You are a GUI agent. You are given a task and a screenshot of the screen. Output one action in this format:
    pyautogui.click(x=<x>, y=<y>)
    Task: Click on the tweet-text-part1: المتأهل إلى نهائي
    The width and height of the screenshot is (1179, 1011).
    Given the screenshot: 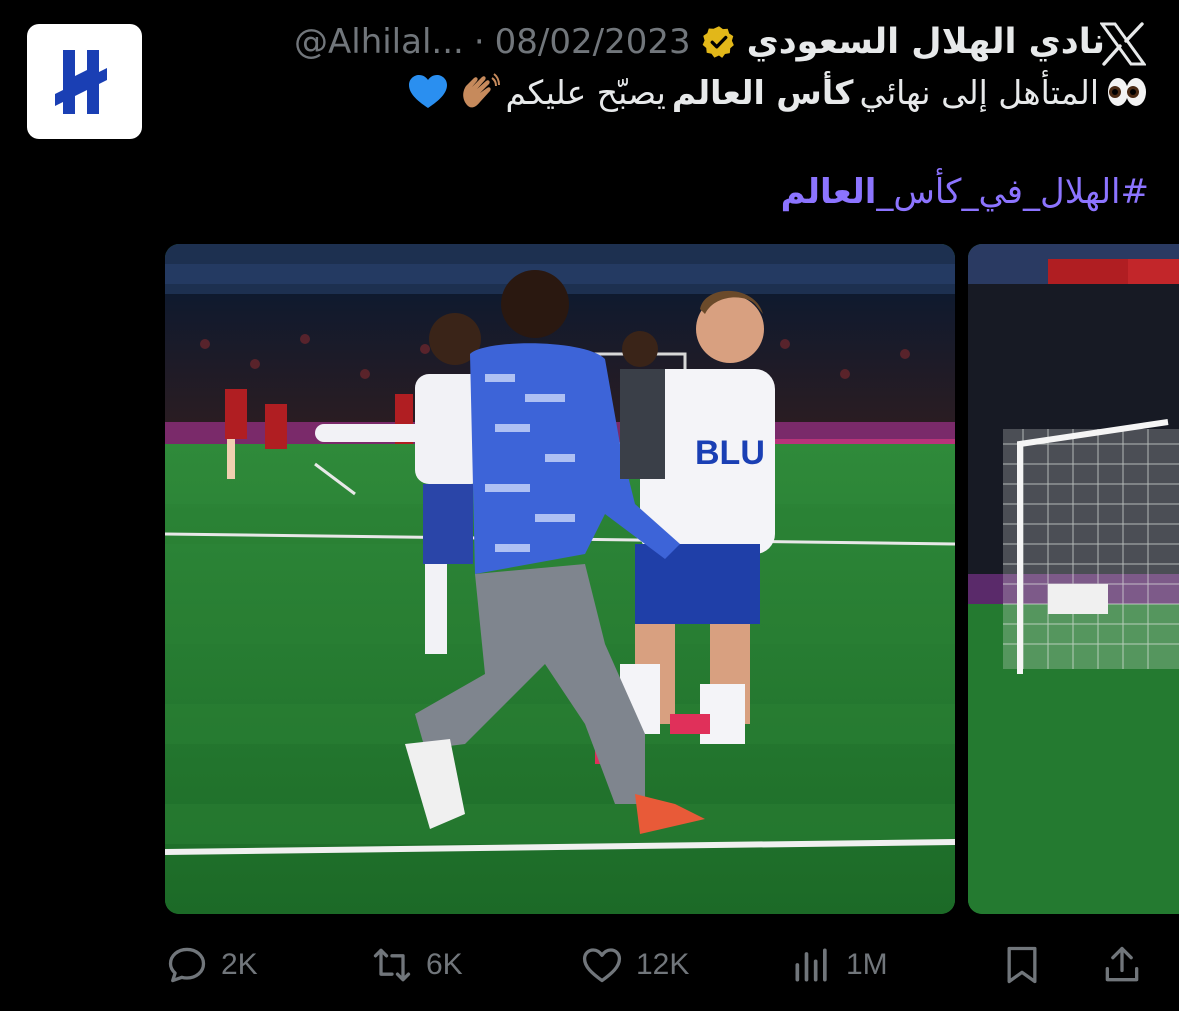 What is the action you would take?
    pyautogui.click(x=979, y=92)
    